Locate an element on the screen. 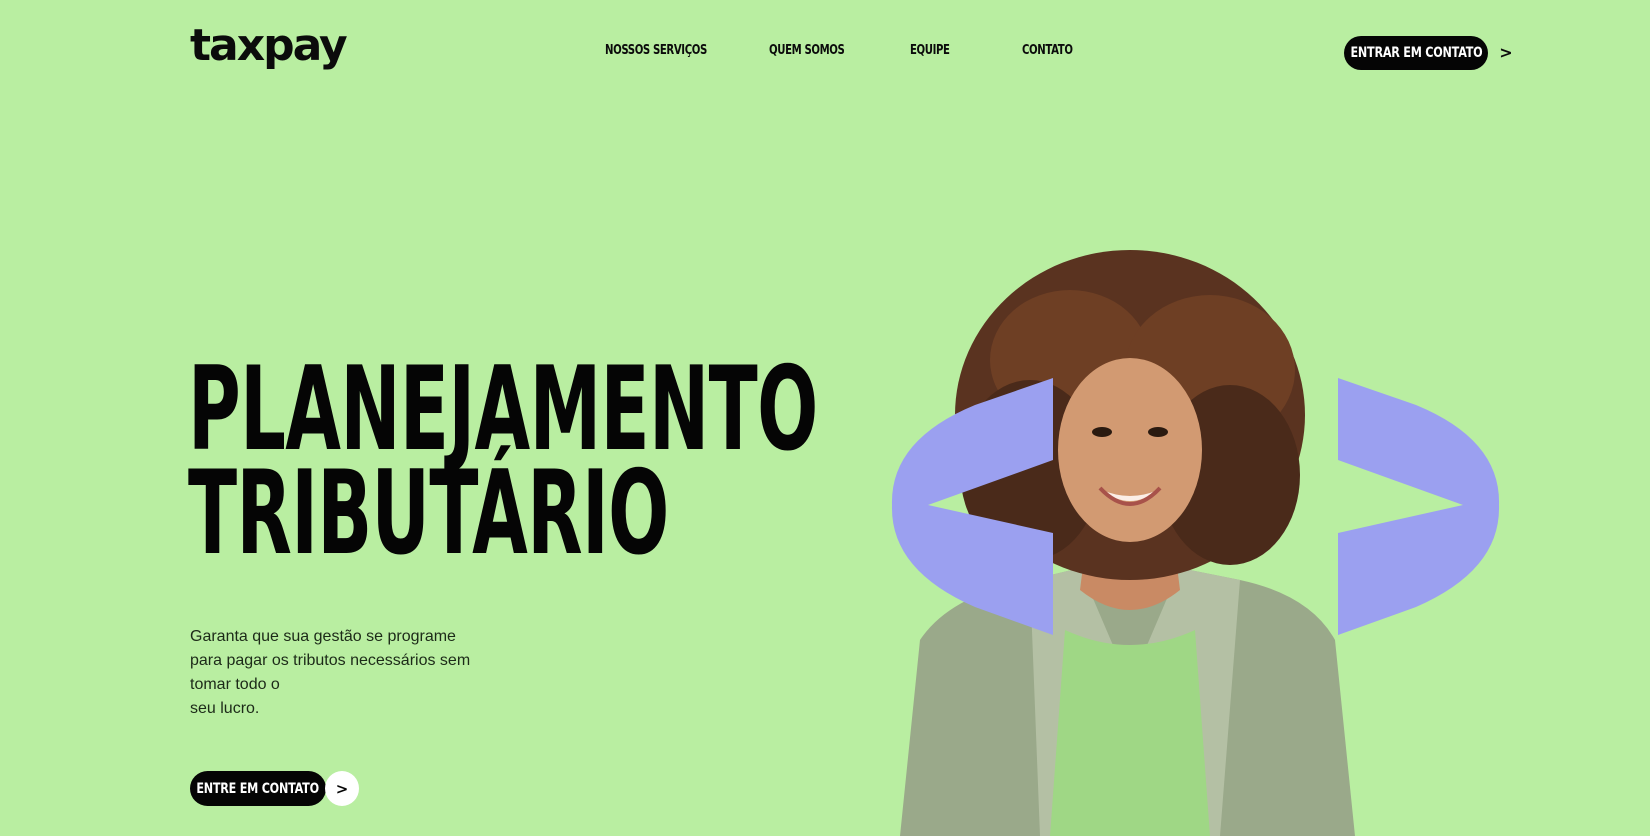 The image size is (1650, 836). hero-title: PLANEJAMENTO TRIBUTÁRIO is located at coordinates (503, 466).